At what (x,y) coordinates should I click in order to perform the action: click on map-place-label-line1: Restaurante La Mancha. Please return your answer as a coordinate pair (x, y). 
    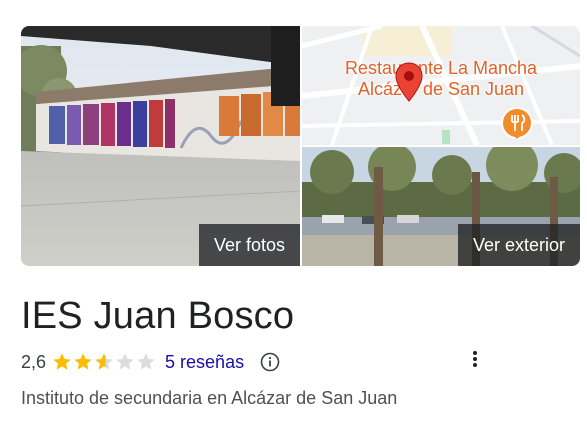
    Looking at the image, I should click on (441, 68).